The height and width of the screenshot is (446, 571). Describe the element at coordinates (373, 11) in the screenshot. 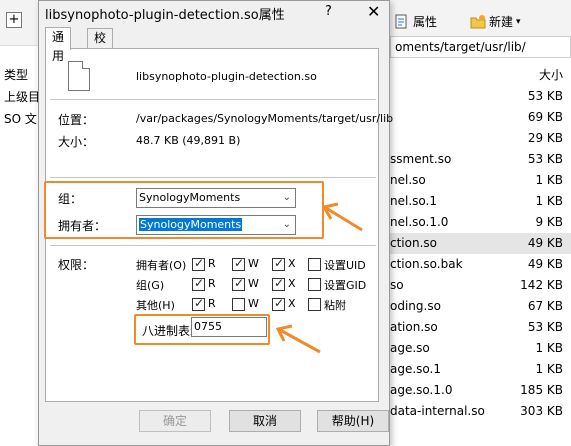

I see `close-icon: ✕` at that location.